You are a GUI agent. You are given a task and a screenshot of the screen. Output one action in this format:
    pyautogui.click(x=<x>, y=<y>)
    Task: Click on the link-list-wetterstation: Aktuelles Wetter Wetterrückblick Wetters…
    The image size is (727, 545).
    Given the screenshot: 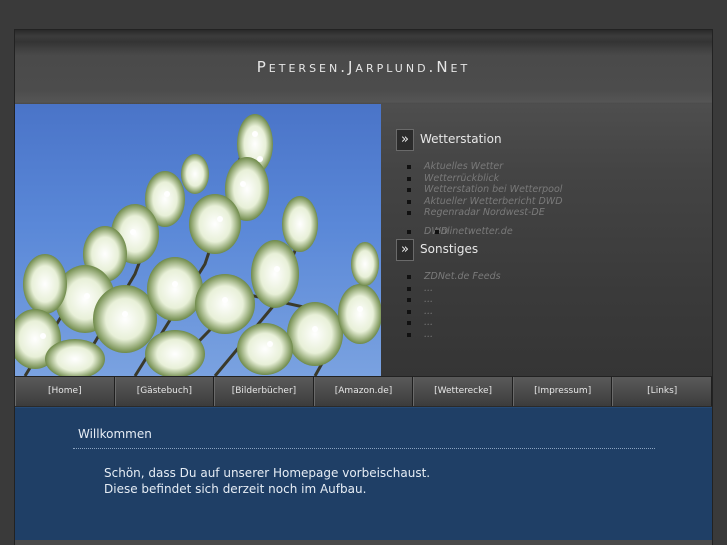 What is the action you would take?
    pyautogui.click(x=485, y=199)
    